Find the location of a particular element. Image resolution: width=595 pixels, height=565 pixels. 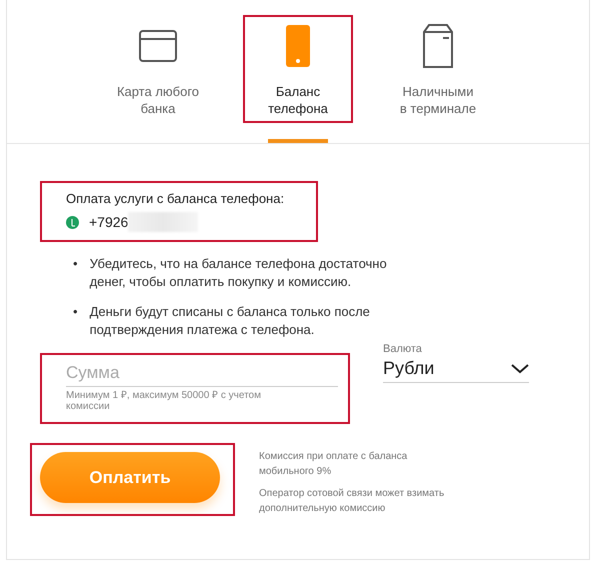

payment-method-tab: Баланс телефона is located at coordinates (298, 69).